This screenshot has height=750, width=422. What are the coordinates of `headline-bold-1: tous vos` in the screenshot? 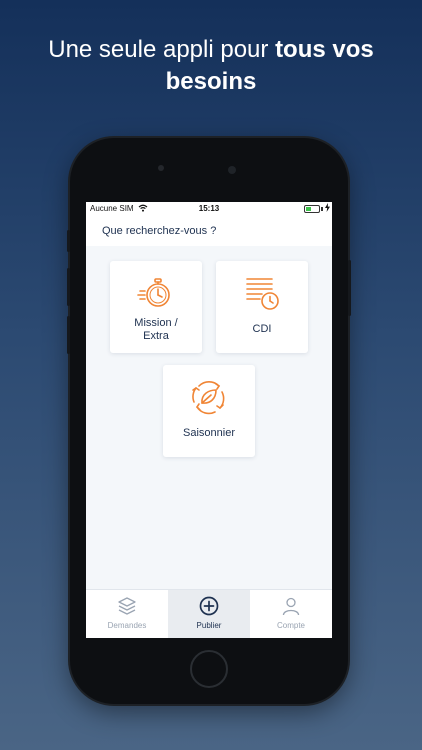 It's located at (324, 49).